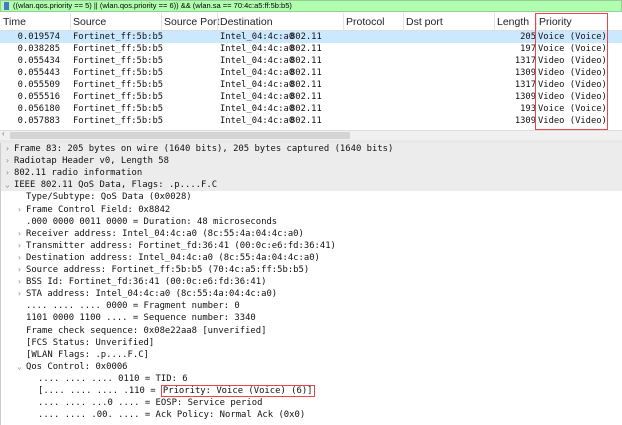 This screenshot has height=425, width=622. I want to click on column-header-priority: Priority, so click(555, 22).